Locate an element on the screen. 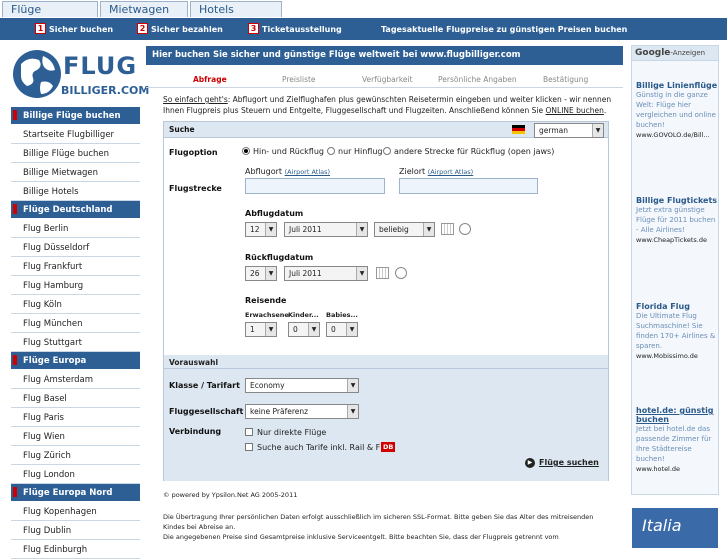 Image resolution: width=727 pixels, height=559 pixels. sidebar-item: Flug Basel is located at coordinates (75, 398).